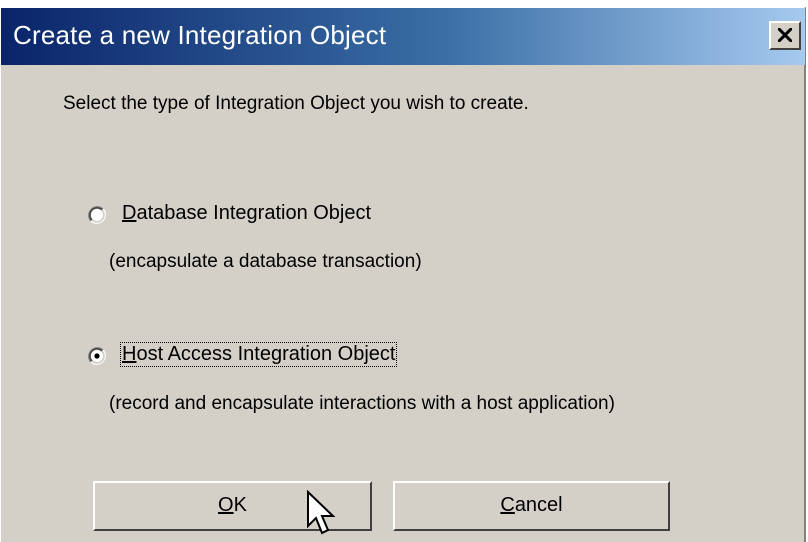  Describe the element at coordinates (97, 215) in the screenshot. I see `radio-unselected-icon` at that location.